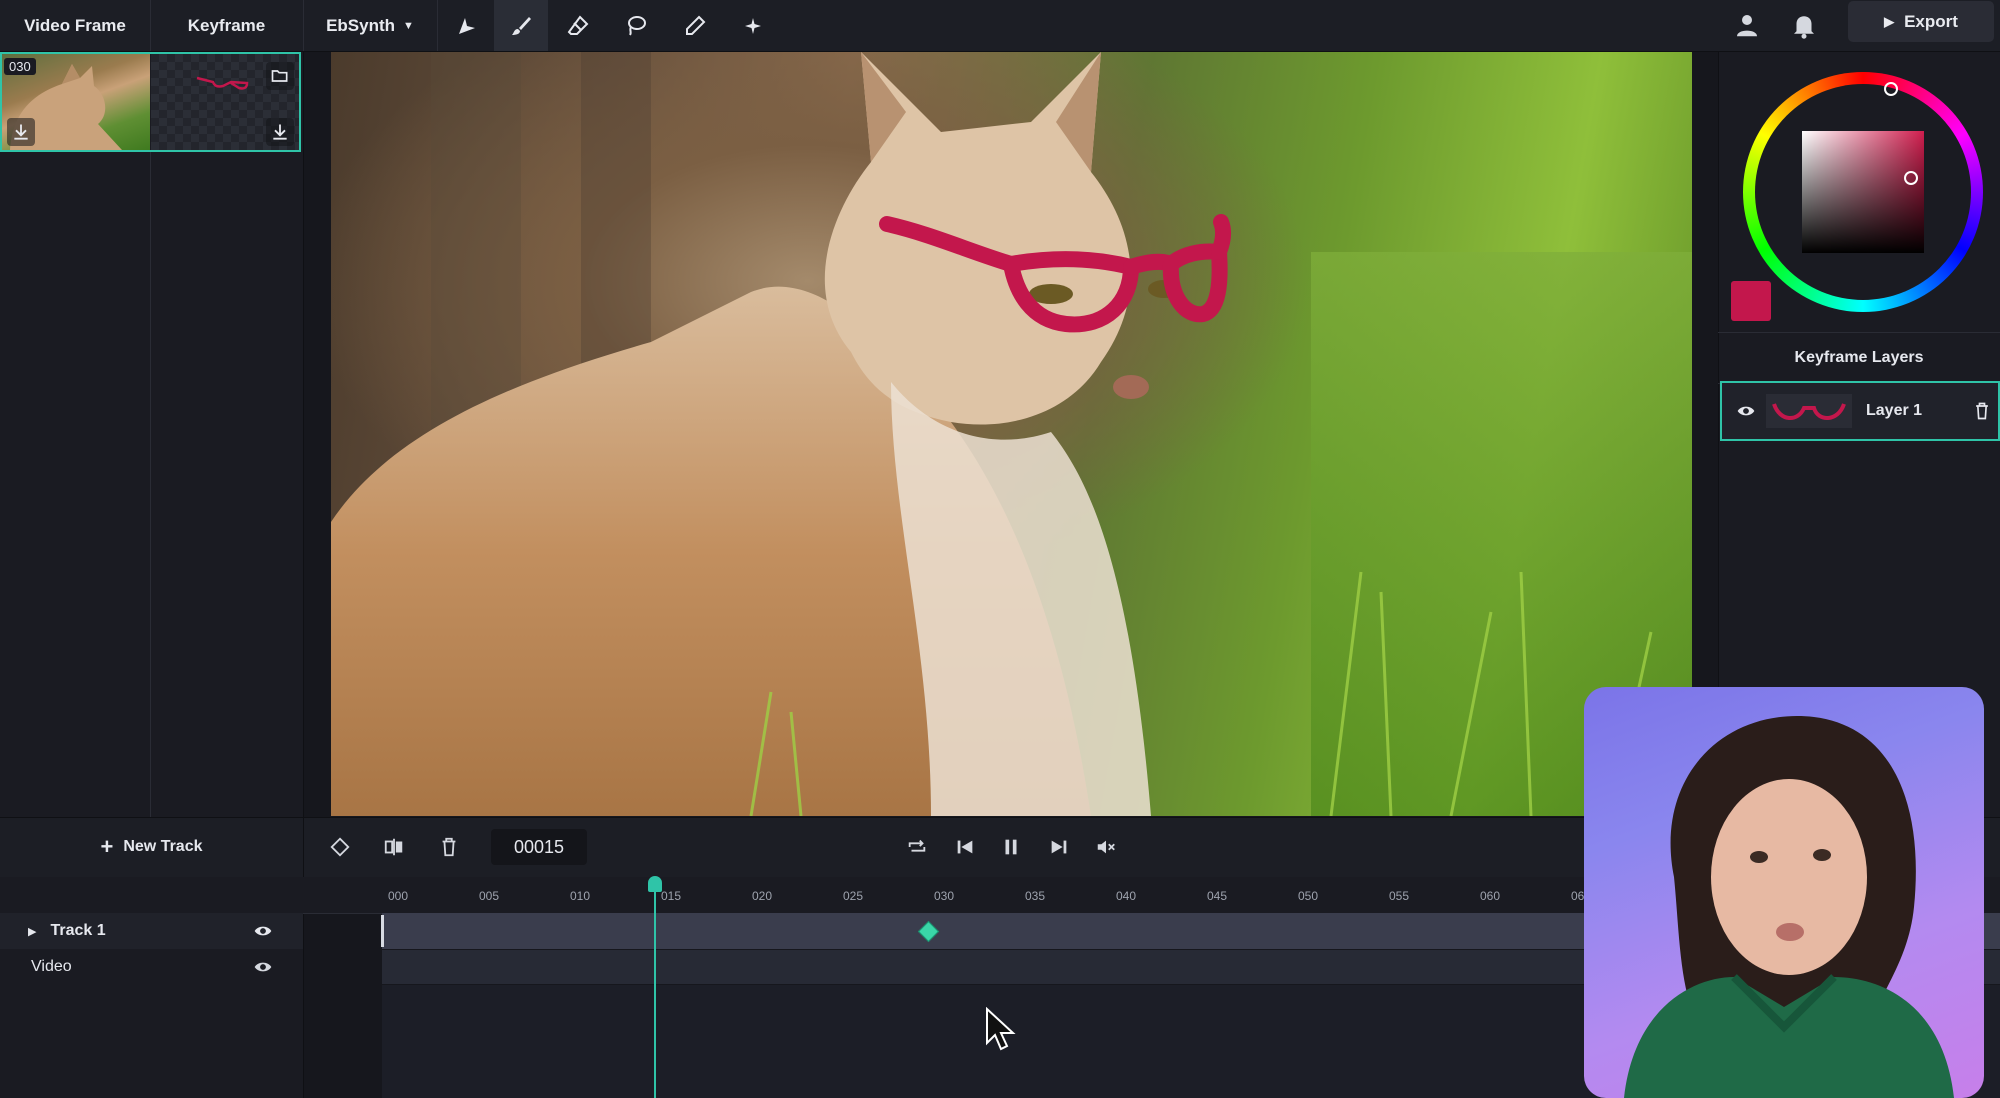 The height and width of the screenshot is (1098, 2000). What do you see at coordinates (152, 987) in the screenshot?
I see `track-headers` at bounding box center [152, 987].